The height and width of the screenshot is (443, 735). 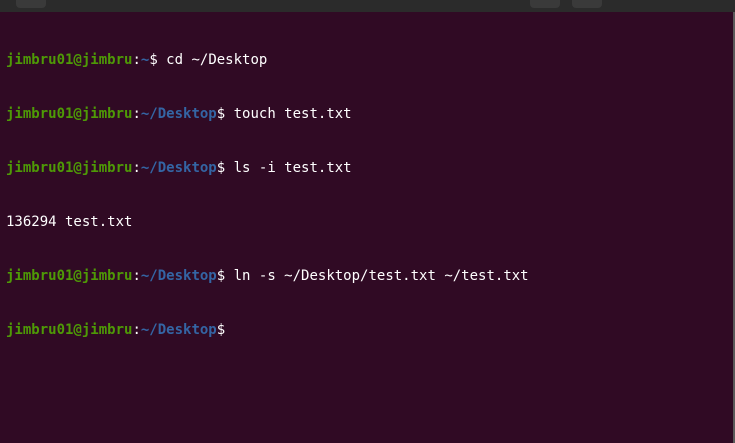 What do you see at coordinates (288, 114) in the screenshot?
I see `command-text: touch test.txt` at bounding box center [288, 114].